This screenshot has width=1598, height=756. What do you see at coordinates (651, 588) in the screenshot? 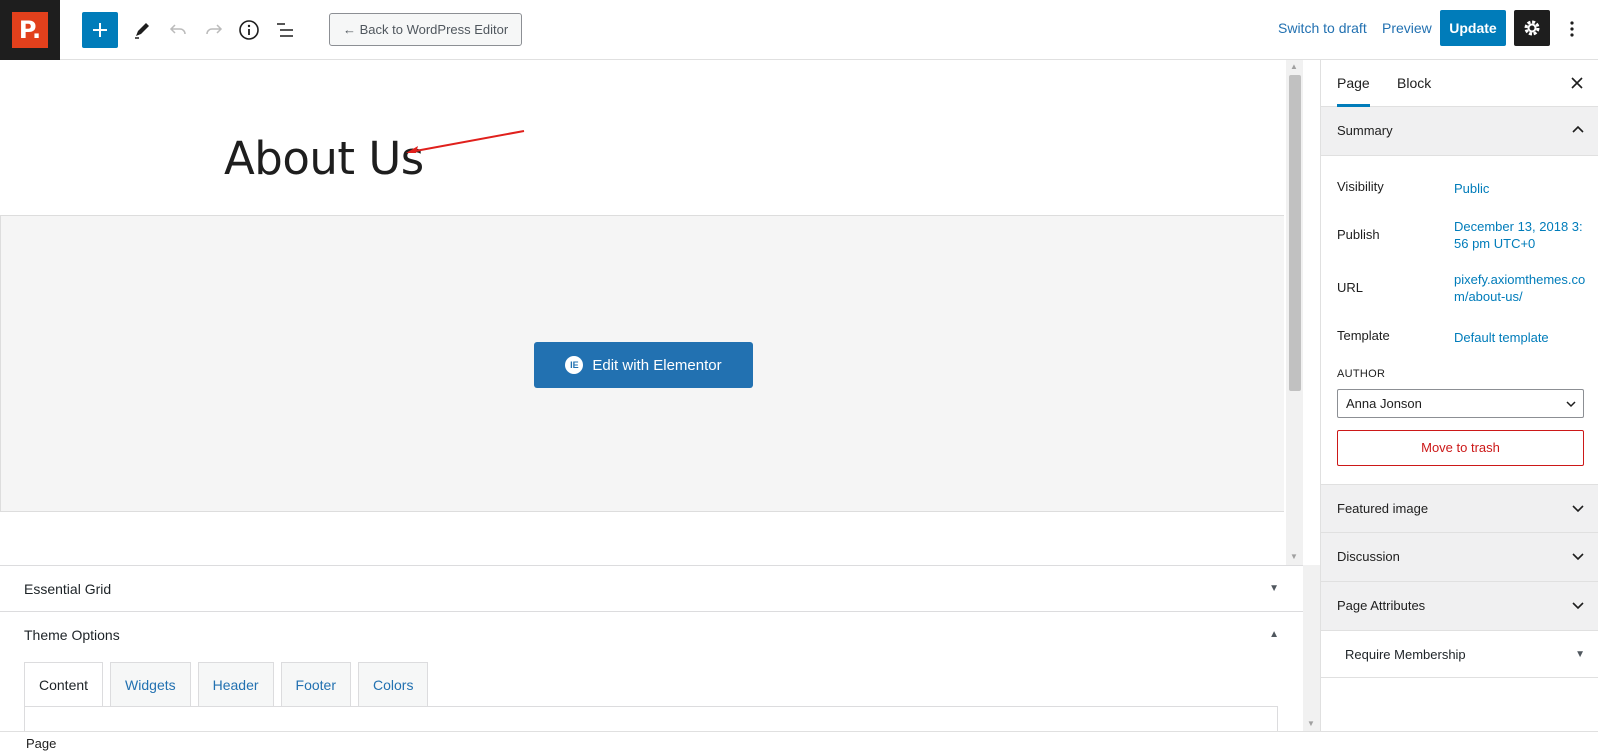
I see `essential-grid-metabox: Essential Grid ▼` at bounding box center [651, 588].